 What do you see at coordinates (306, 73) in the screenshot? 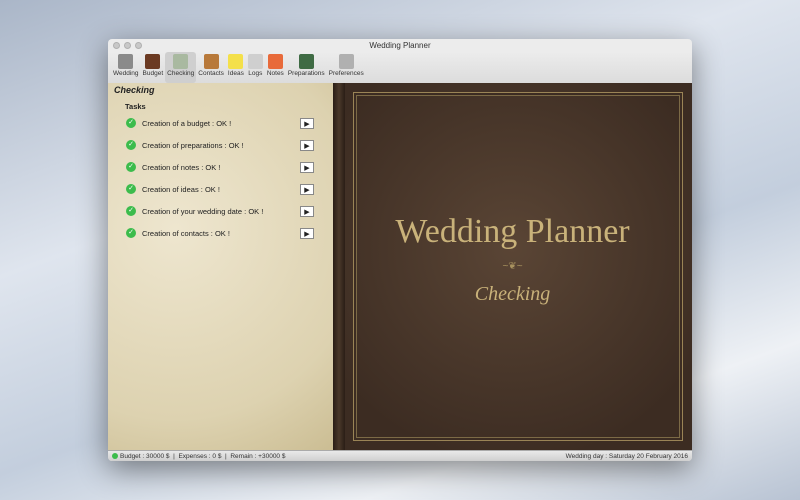
I see `toolbar-label: Preparations` at bounding box center [306, 73].